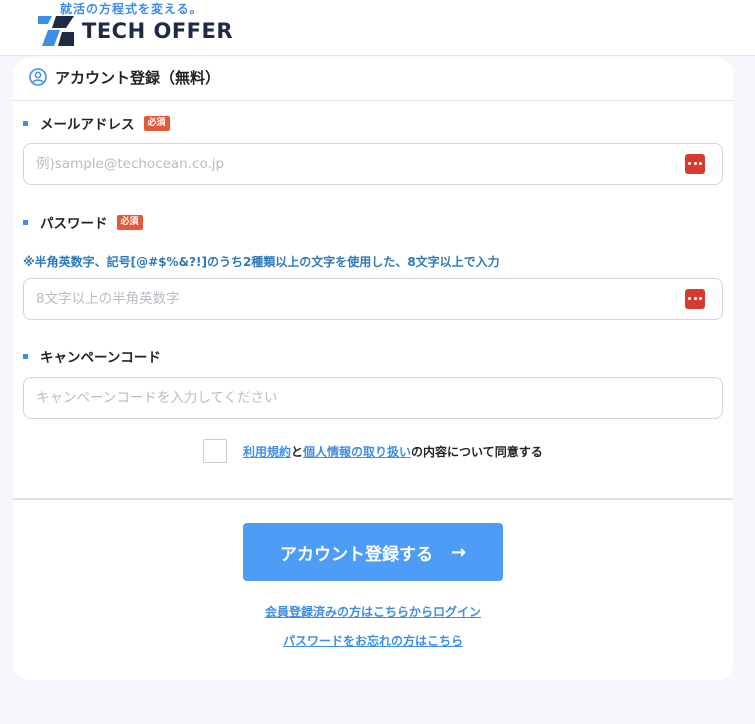  Describe the element at coordinates (138, 78) in the screenshot. I see `page-title: アカウント登録（無料）` at that location.